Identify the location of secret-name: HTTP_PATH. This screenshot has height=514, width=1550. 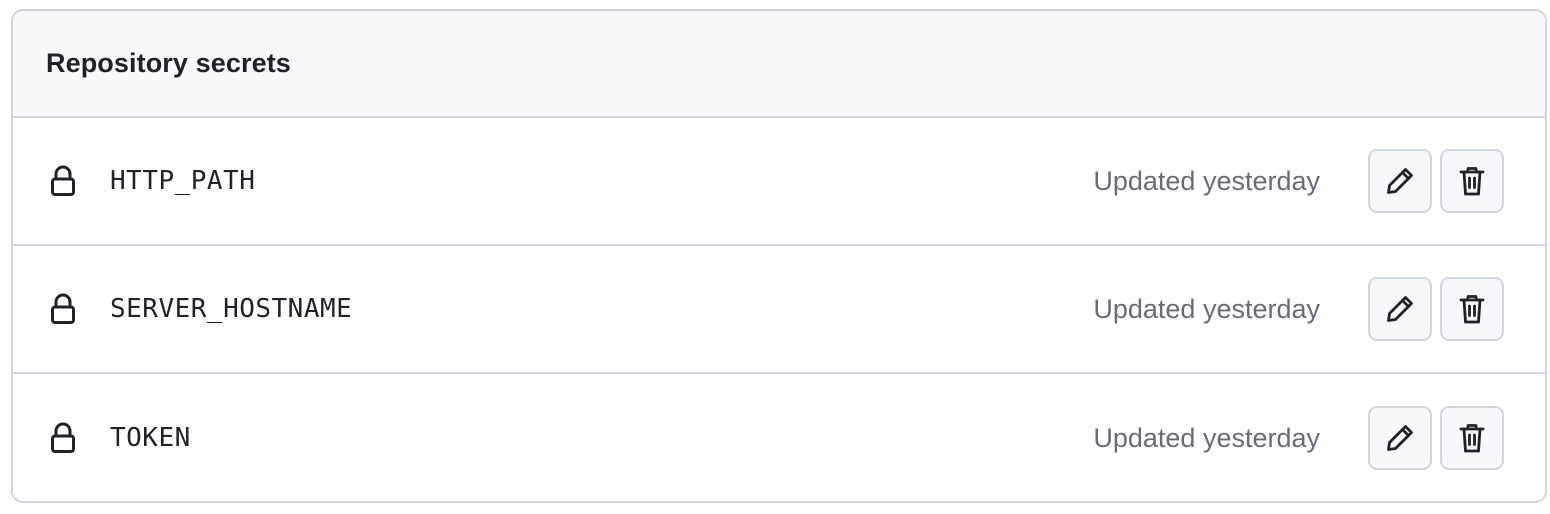
(183, 181).